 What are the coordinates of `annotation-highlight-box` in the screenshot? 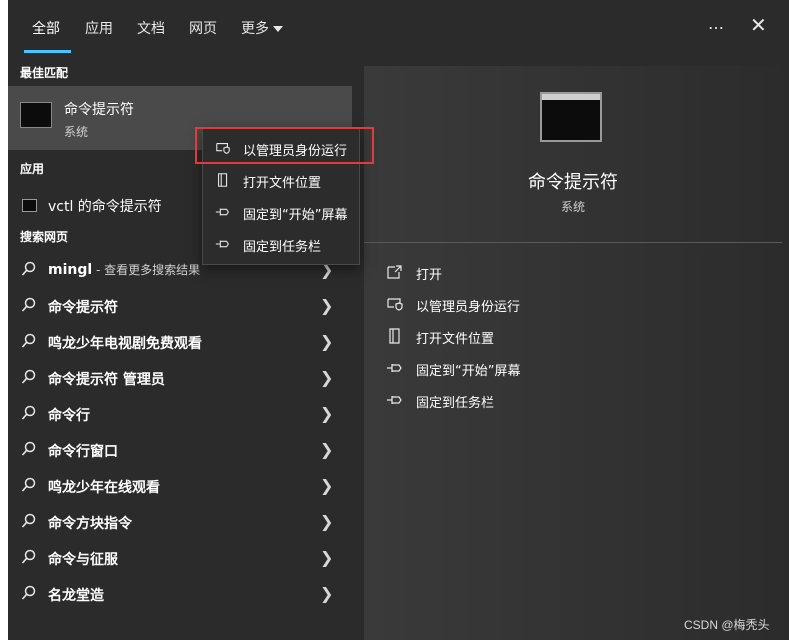 It's located at (284, 145).